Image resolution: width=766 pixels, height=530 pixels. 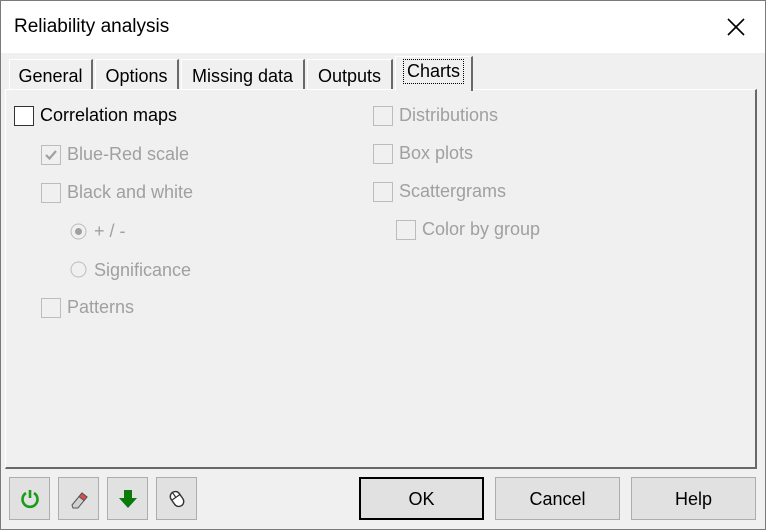 I want to click on clear-button, so click(x=78, y=498).